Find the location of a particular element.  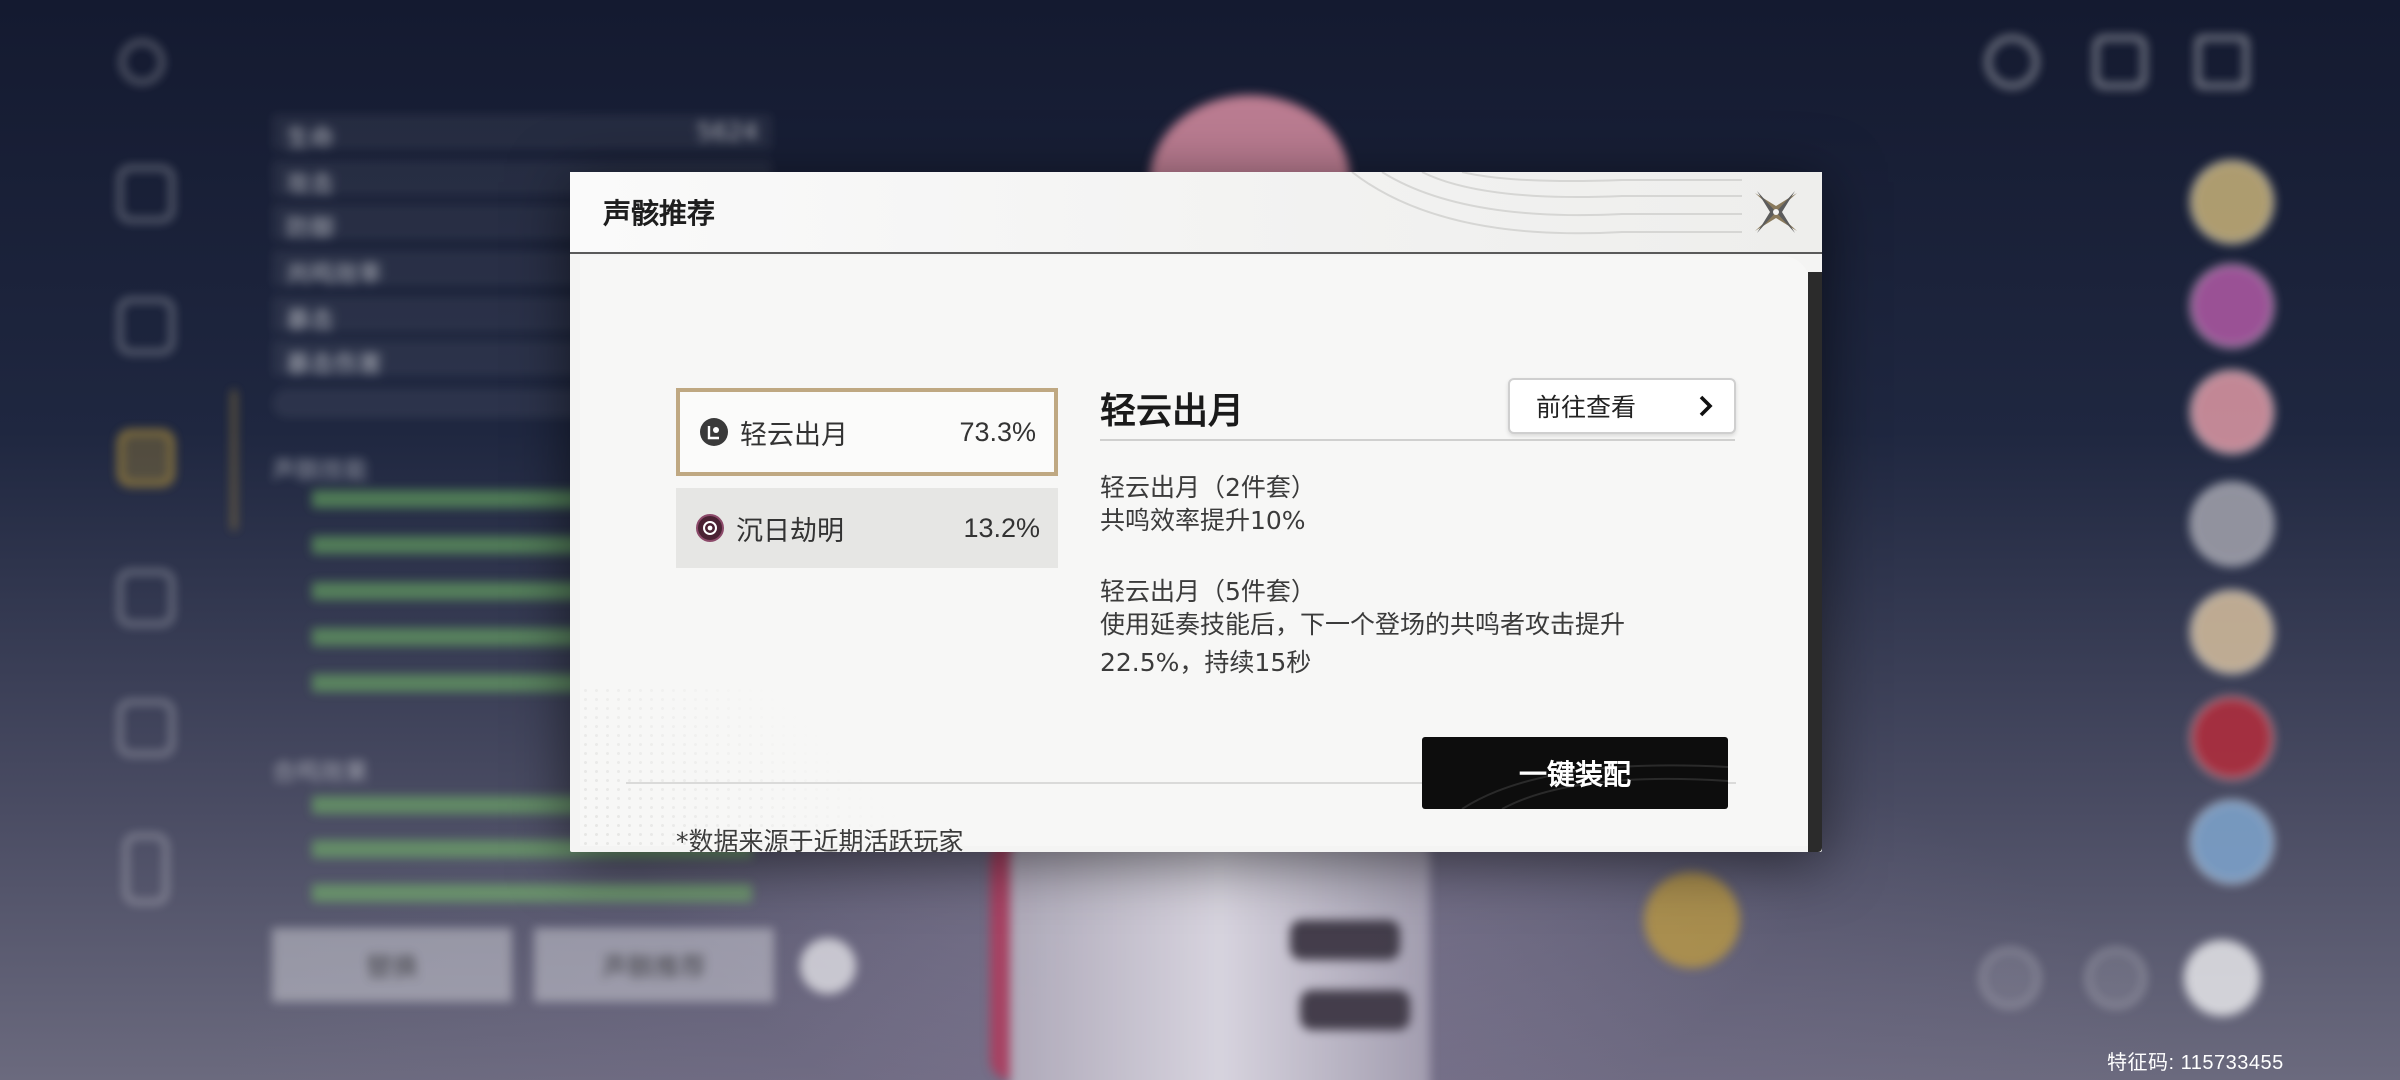

close-button is located at coordinates (1776, 212).